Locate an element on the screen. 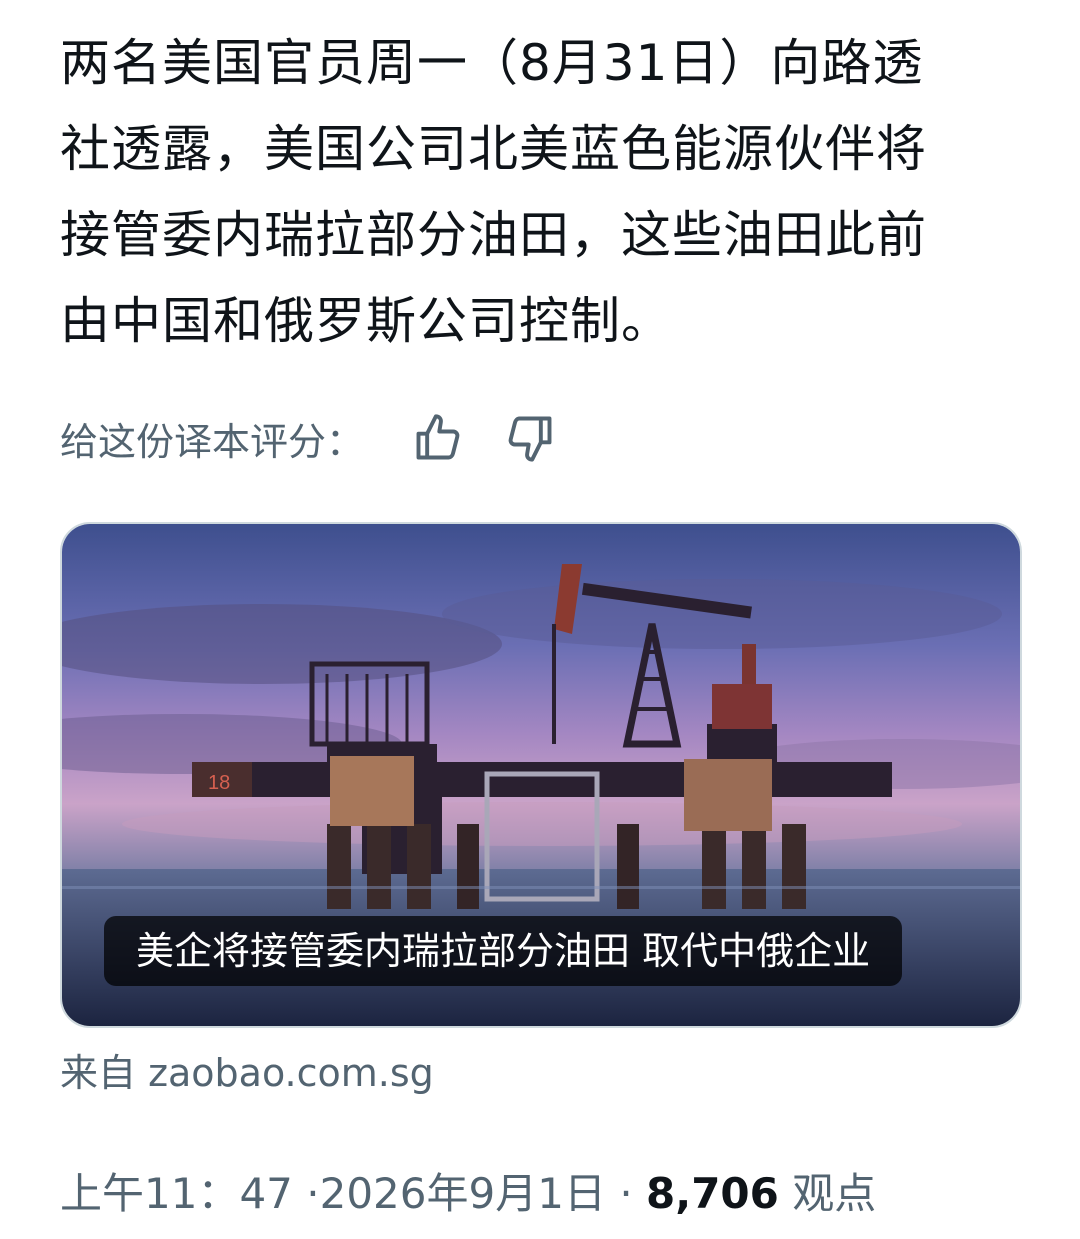 The width and height of the screenshot is (1080, 1239). tweet-date: 2026年9月1日 is located at coordinates (463, 1193).